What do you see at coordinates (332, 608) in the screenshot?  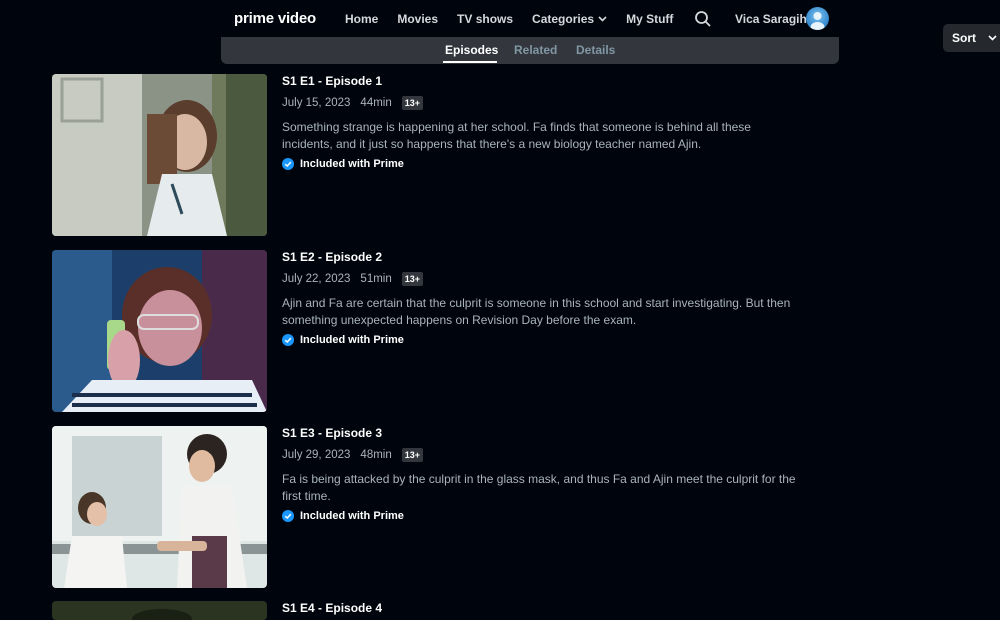 I see `episode-title: S1 E4 - Episode 4` at bounding box center [332, 608].